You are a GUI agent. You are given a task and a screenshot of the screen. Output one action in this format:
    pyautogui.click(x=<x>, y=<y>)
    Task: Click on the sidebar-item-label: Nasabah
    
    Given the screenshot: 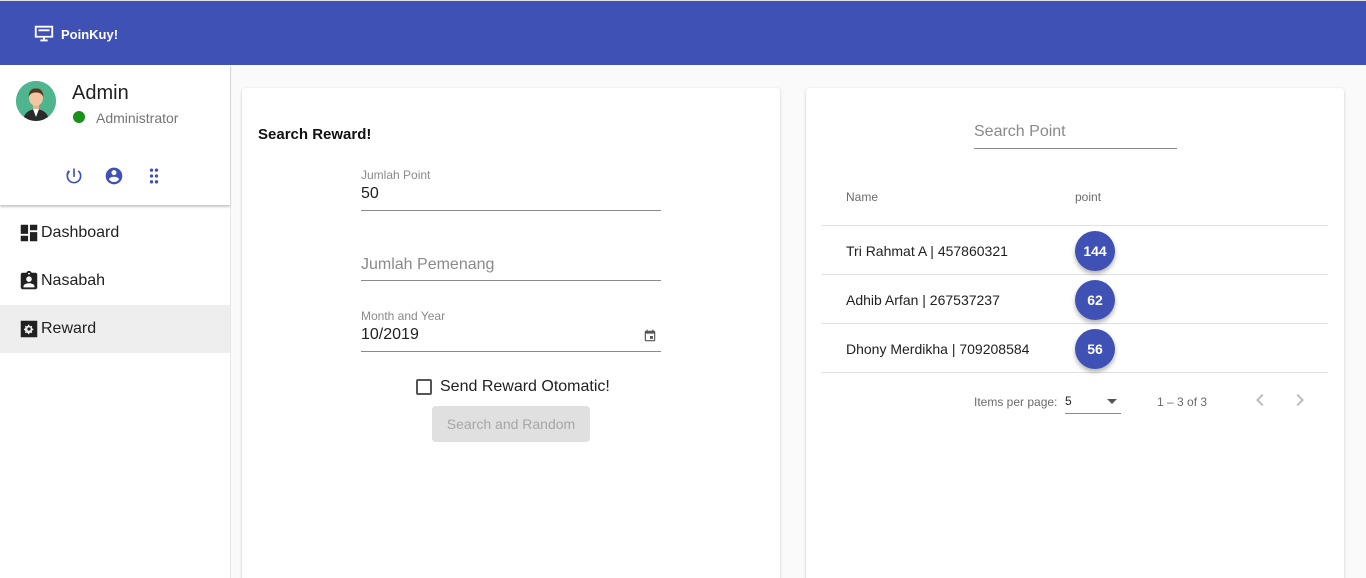 What is the action you would take?
    pyautogui.click(x=73, y=280)
    